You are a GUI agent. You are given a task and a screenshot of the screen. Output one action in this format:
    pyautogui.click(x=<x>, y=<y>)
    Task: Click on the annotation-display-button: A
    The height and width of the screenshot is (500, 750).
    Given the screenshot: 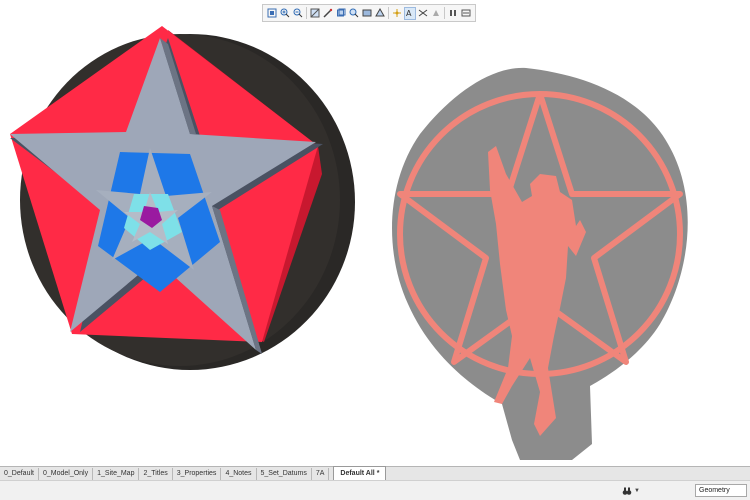 What is the action you would take?
    pyautogui.click(x=410, y=13)
    